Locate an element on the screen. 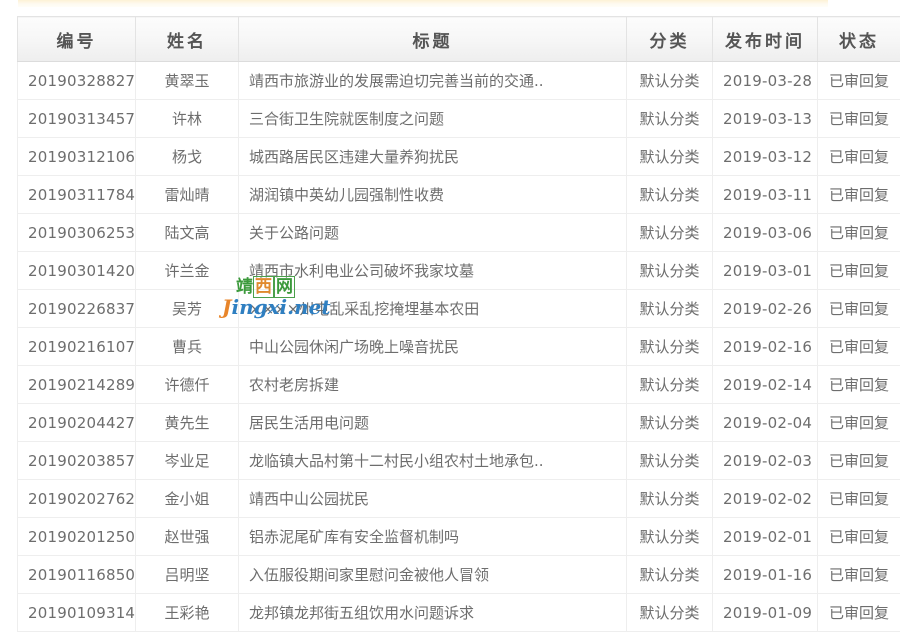  column-header-id: 编号 is located at coordinates (77, 39).